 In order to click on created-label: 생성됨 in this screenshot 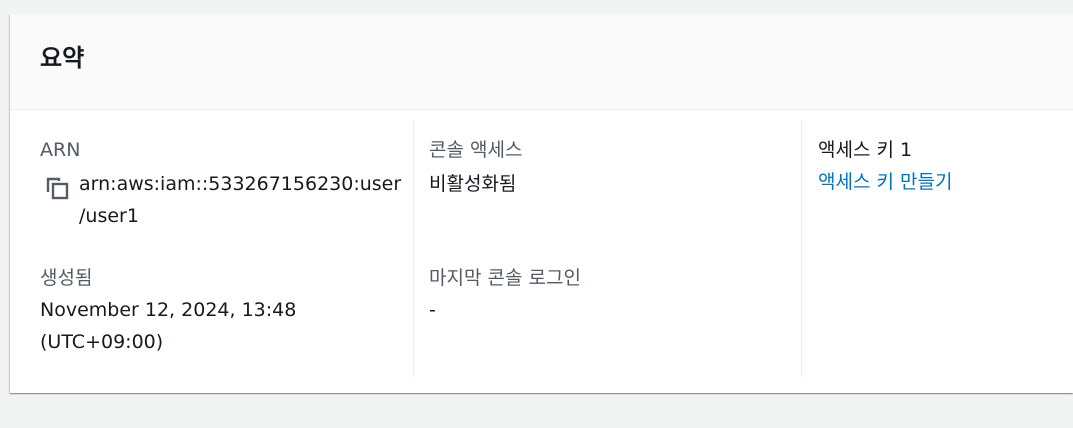, I will do `click(66, 278)`.